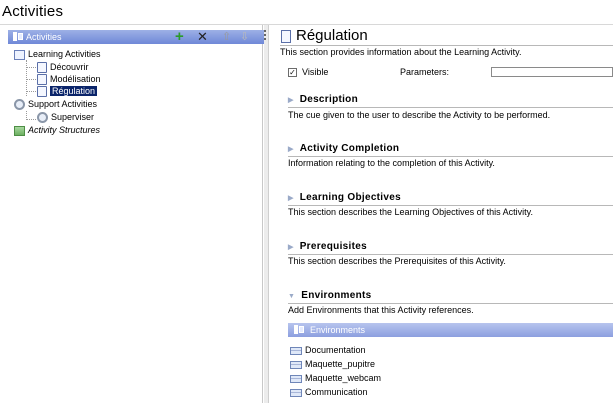 The height and width of the screenshot is (403, 613). Describe the element at coordinates (338, 330) in the screenshot. I see `environments-header-label: Environments` at that location.